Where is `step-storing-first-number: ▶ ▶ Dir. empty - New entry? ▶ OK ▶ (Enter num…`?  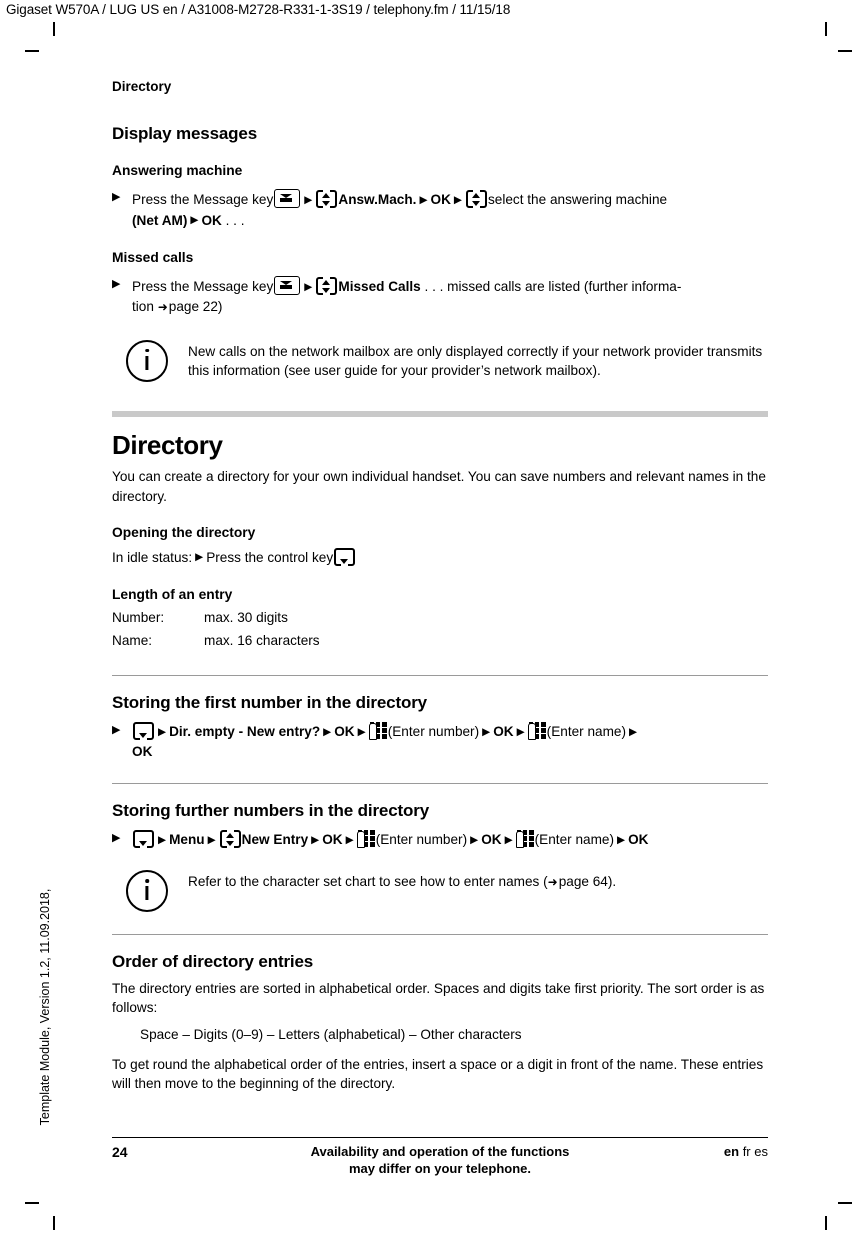
step-storing-first-number: ▶ ▶ Dir. empty - New entry? ▶ OK ▶ (Enter num… is located at coordinates (440, 742).